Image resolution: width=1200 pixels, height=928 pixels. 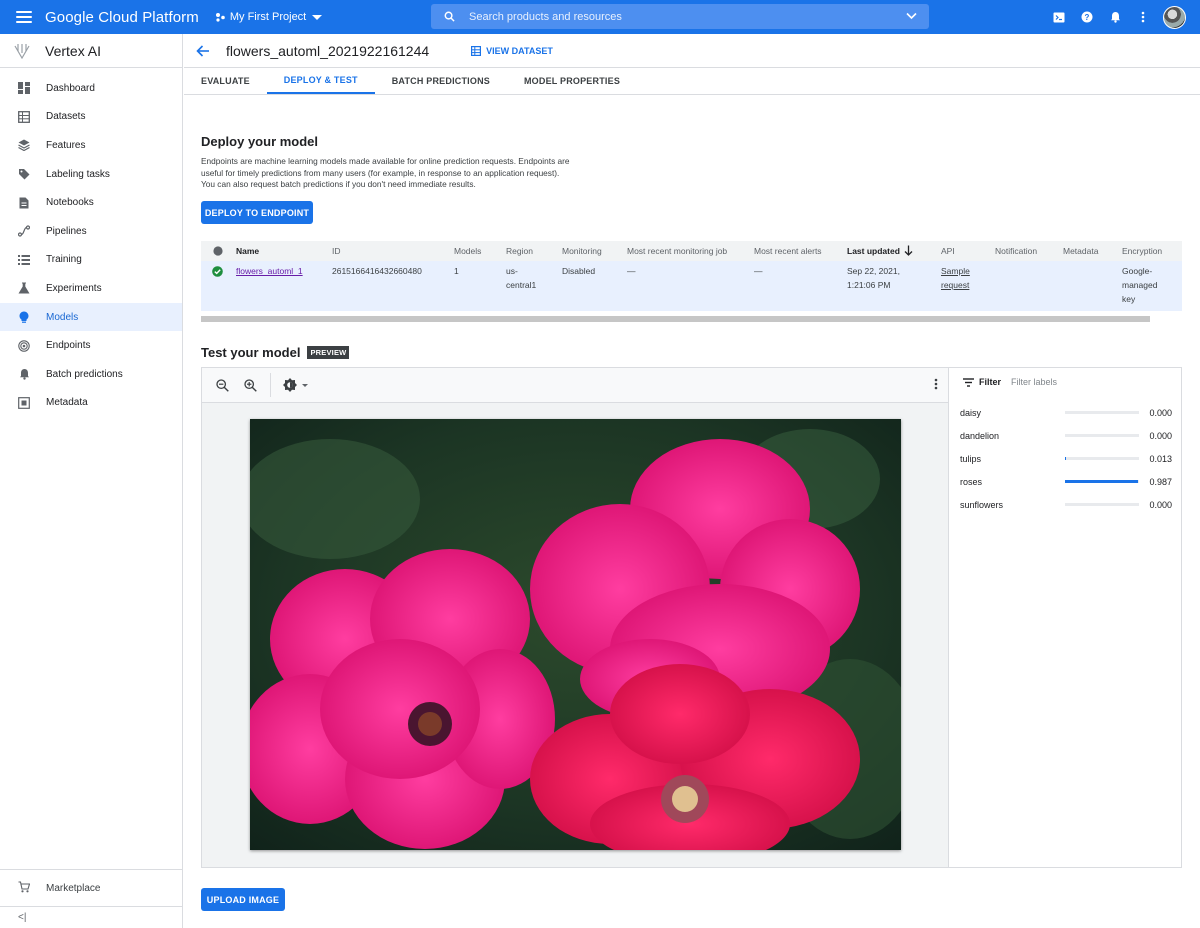 I want to click on confidence-bar-fill, so click(x=1102, y=481).